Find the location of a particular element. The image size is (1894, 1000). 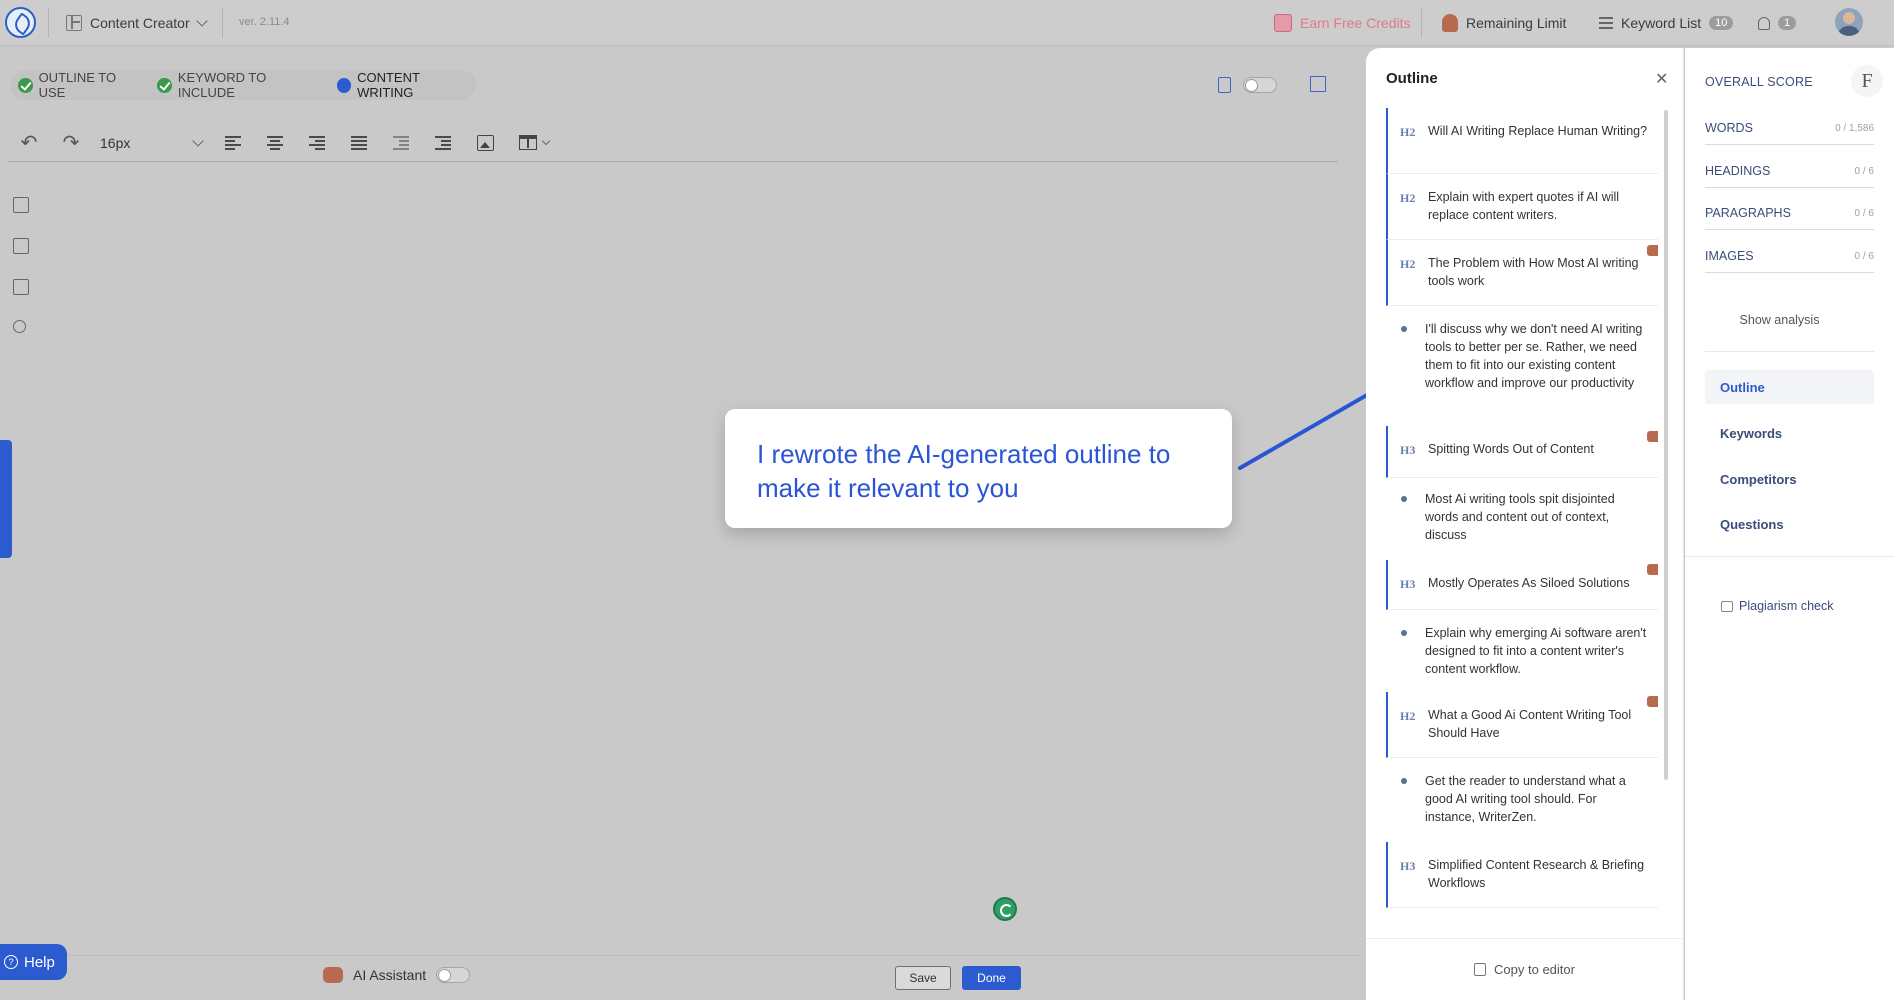

step-label: CONTENT WRITING is located at coordinates (388, 85).